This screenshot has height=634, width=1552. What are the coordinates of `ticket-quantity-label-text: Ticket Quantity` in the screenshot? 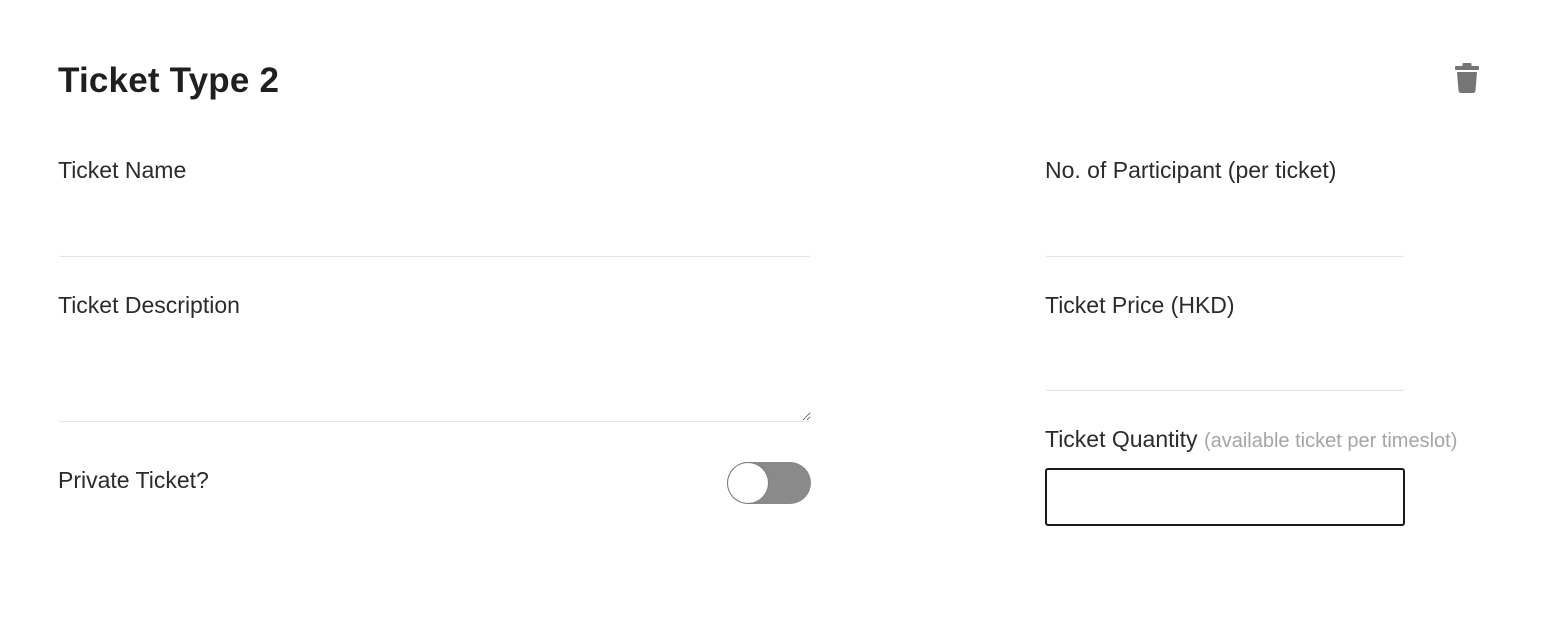 It's located at (1121, 439).